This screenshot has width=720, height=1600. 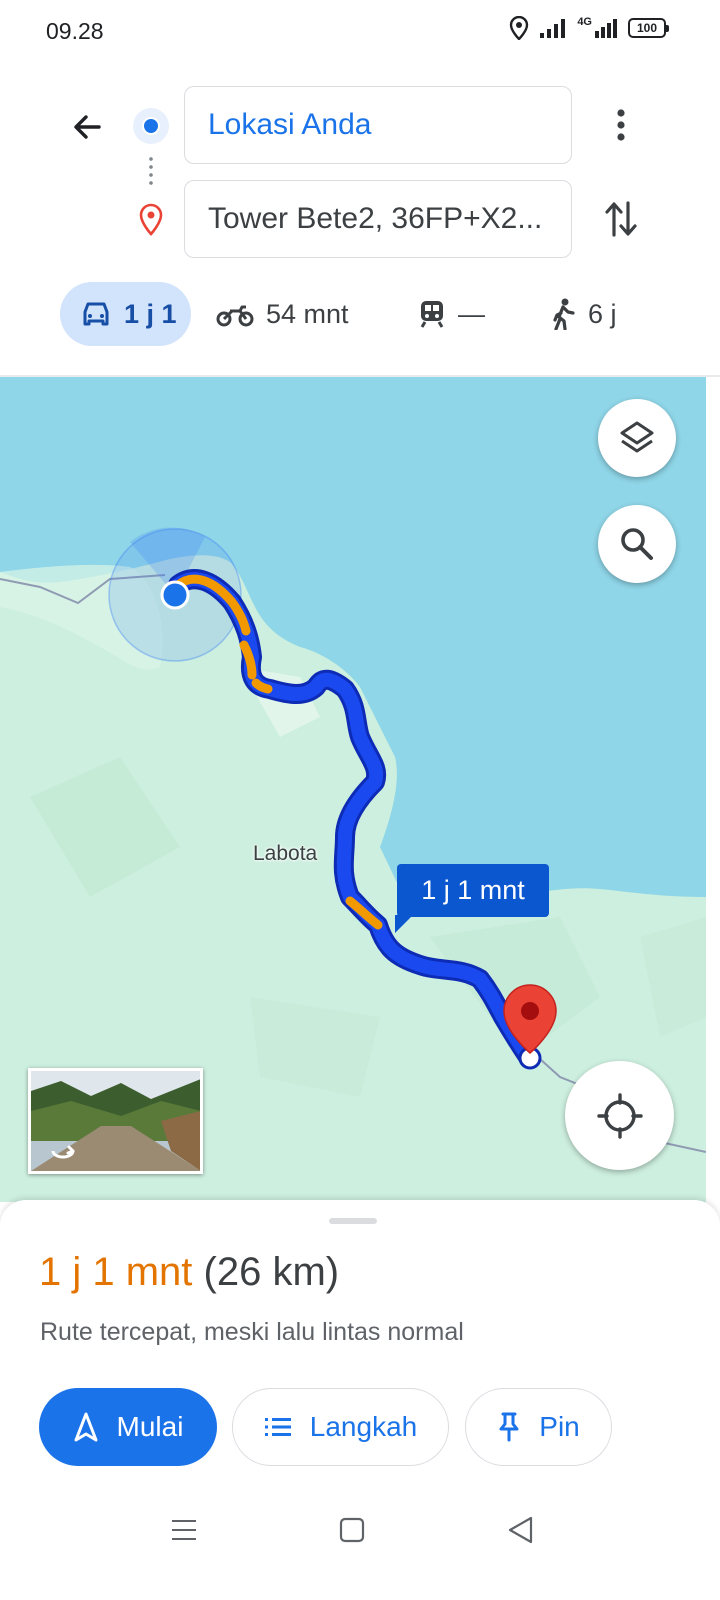 I want to click on motorcycle-icon, so click(x=235, y=316).